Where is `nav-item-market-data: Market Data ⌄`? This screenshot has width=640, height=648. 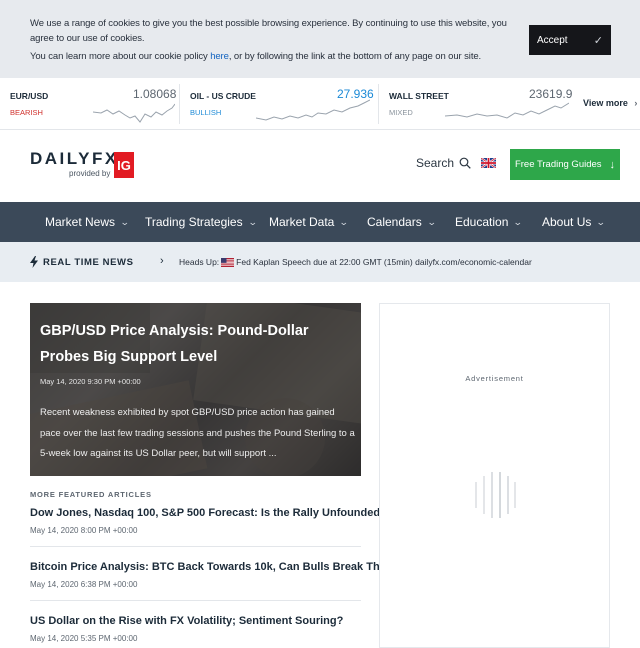 nav-item-market-data: Market Data ⌄ is located at coordinates (309, 222).